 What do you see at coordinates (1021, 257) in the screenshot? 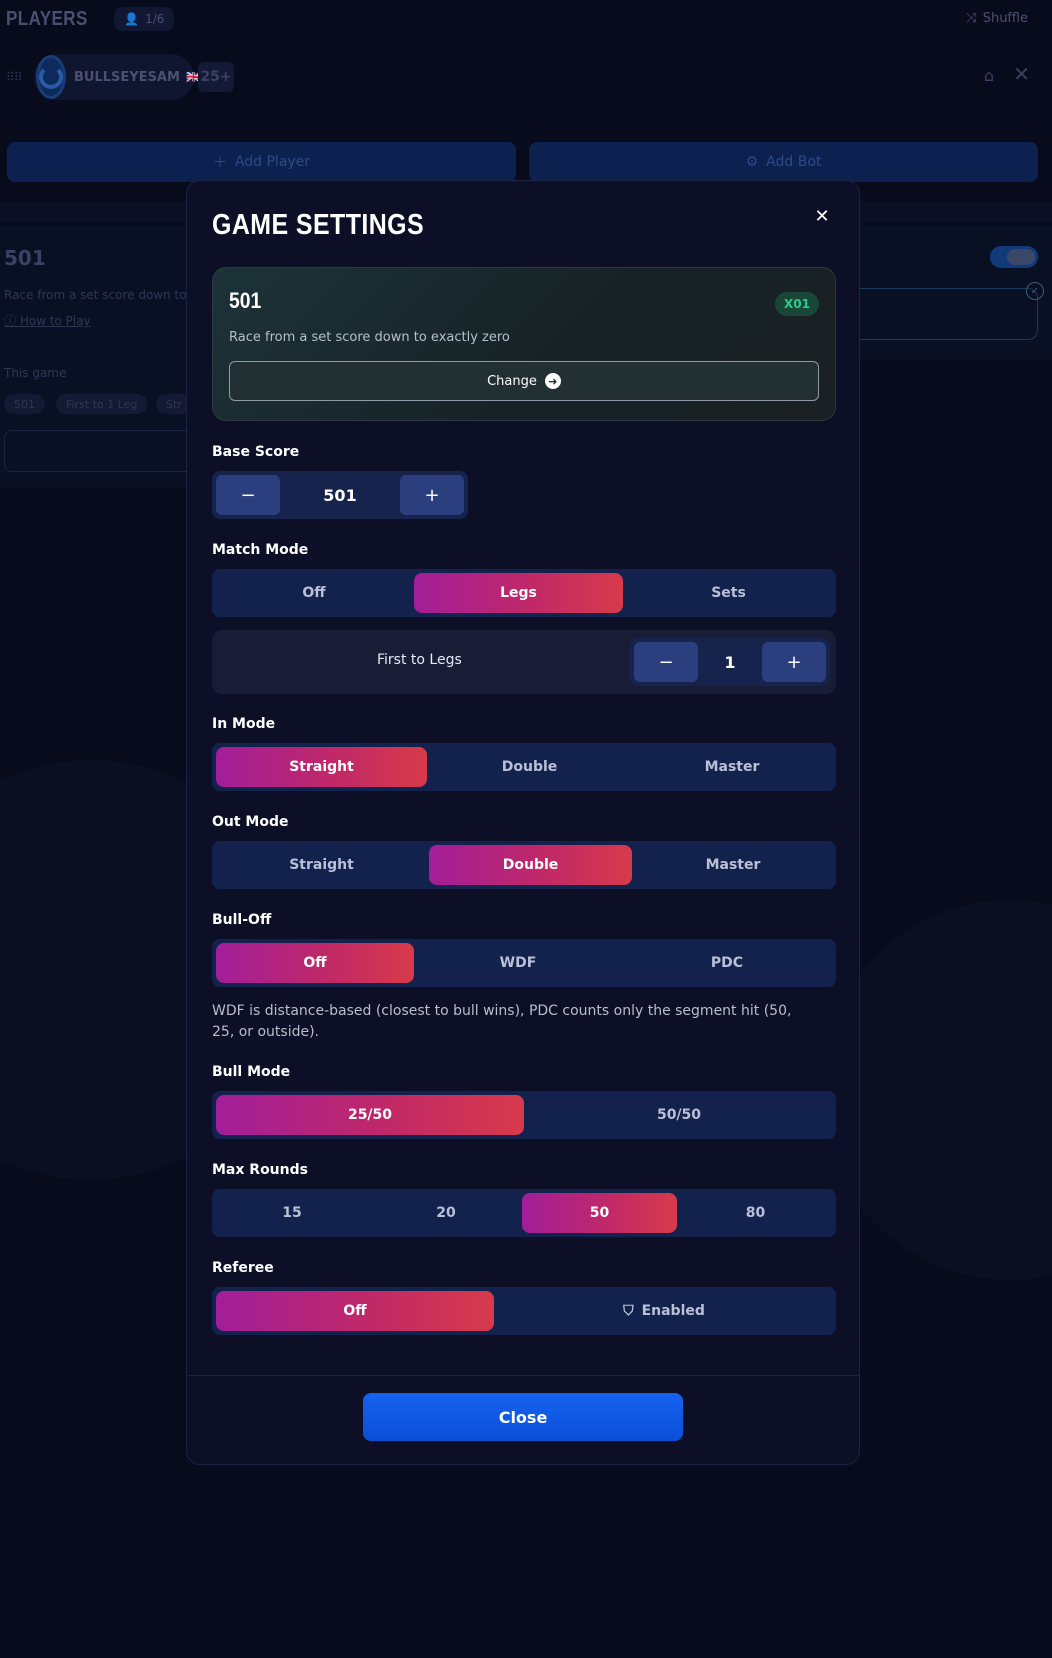
I see `toggle-knob` at bounding box center [1021, 257].